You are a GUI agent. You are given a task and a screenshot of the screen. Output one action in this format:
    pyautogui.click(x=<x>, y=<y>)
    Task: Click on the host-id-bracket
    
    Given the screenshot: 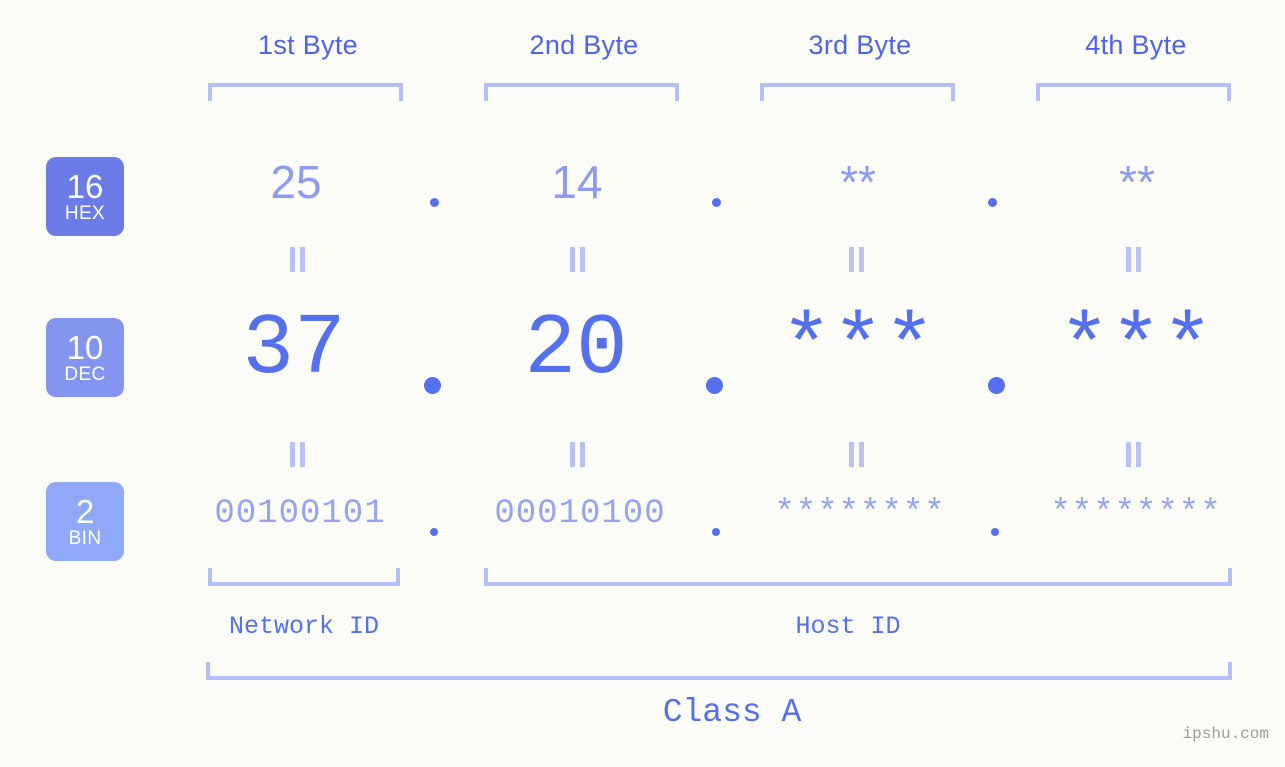 What is the action you would take?
    pyautogui.click(x=858, y=577)
    